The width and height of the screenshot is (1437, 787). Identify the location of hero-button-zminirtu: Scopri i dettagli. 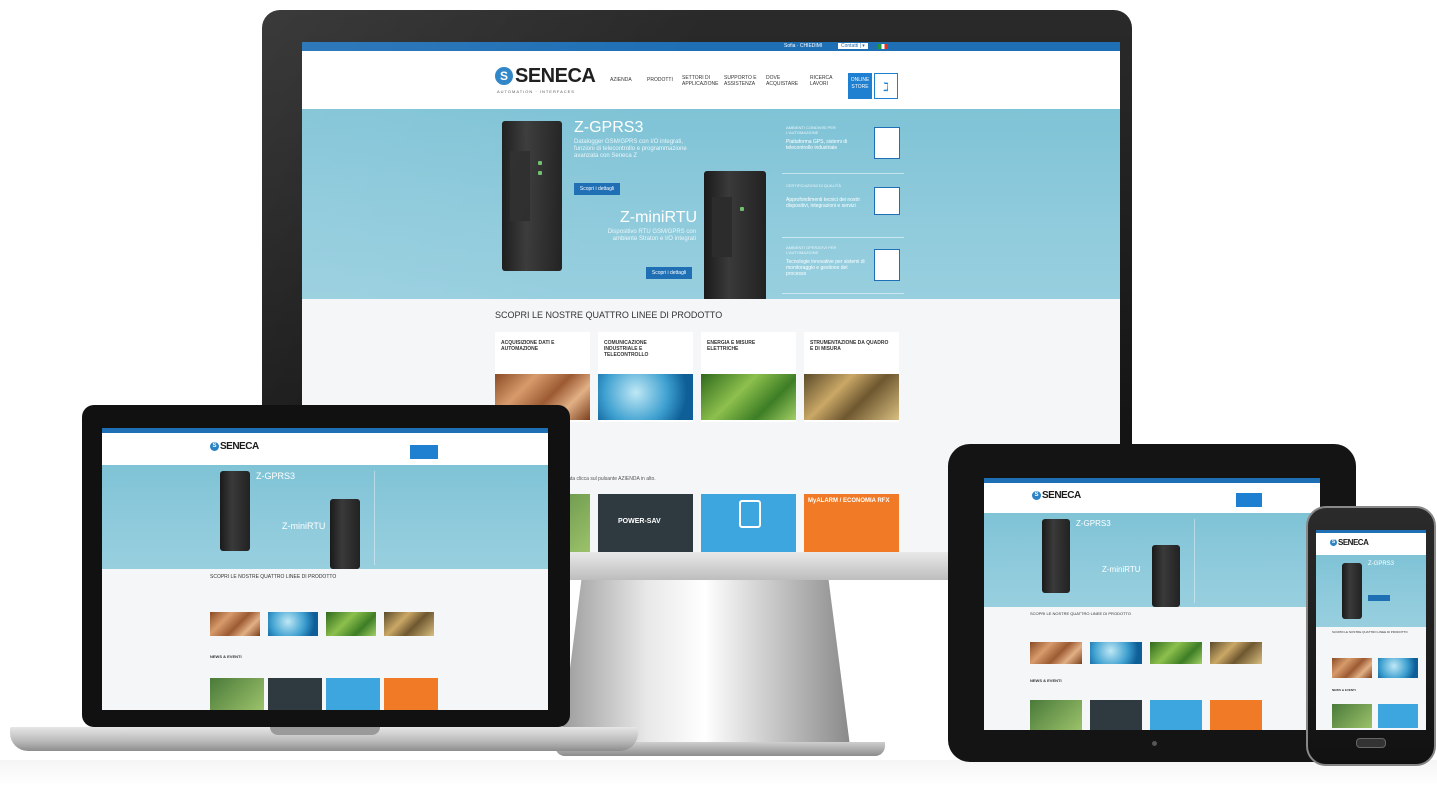
(669, 273).